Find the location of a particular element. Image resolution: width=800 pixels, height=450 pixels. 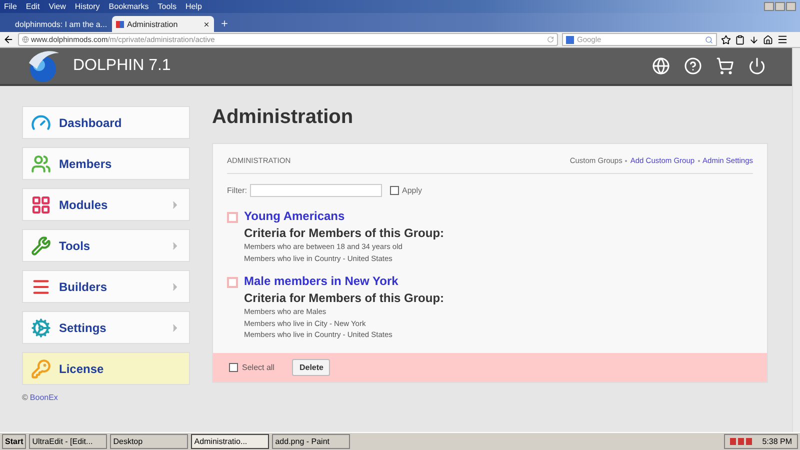

reload-icon is located at coordinates (550, 39).